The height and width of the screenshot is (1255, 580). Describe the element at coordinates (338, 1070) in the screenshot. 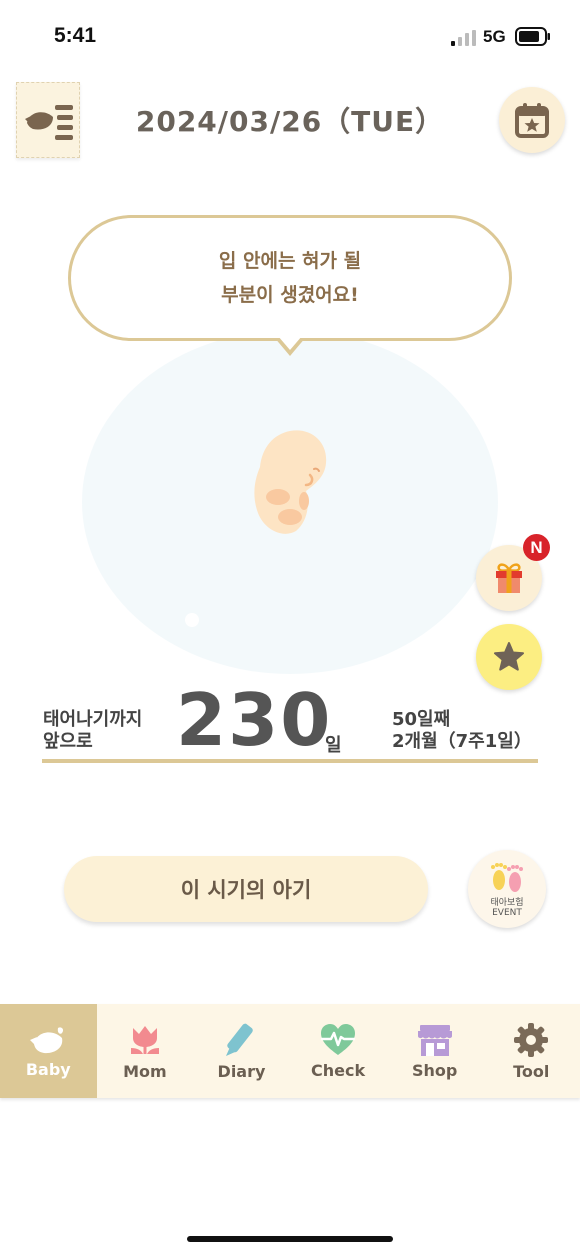

I see `tab-label-check: Check` at that location.